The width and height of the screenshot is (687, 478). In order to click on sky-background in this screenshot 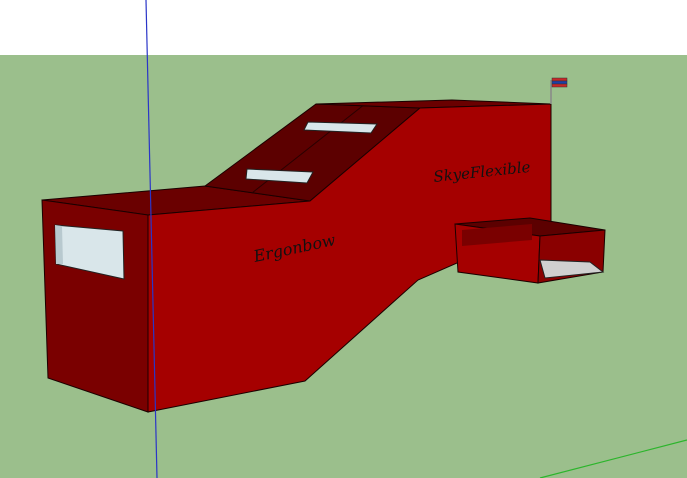, I will do `click(343, 27)`.